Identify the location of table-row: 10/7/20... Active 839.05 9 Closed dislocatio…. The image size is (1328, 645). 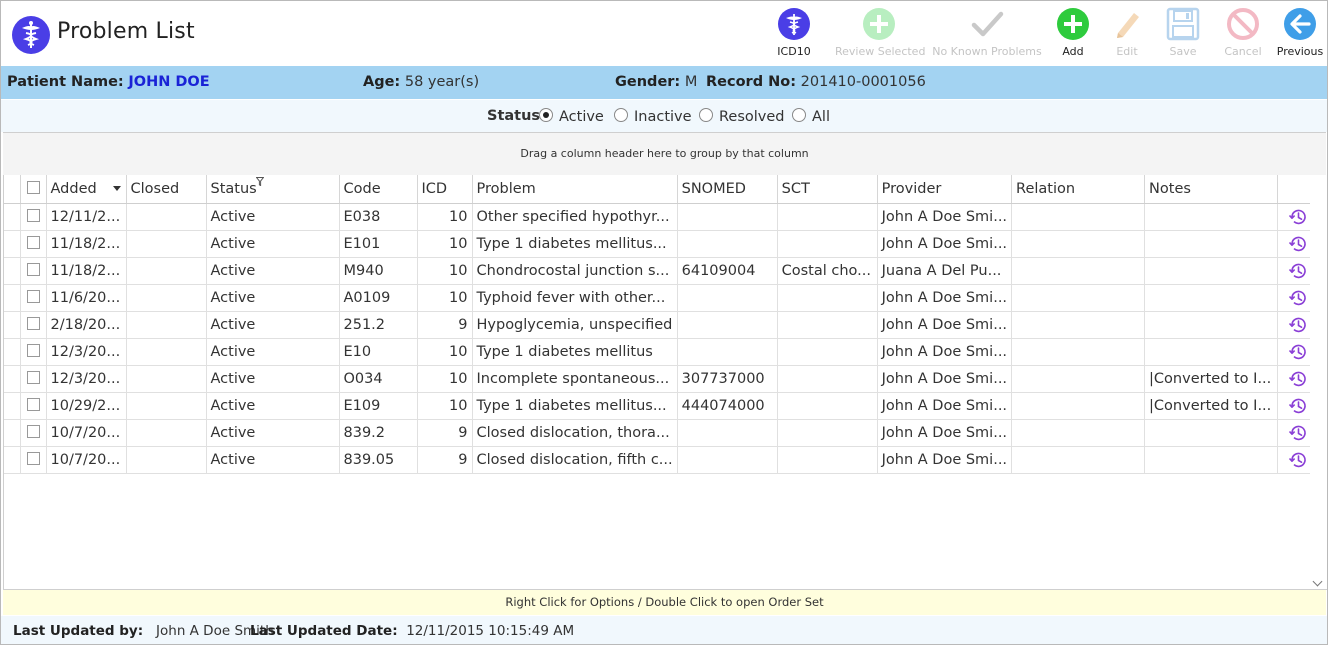
(661, 460).